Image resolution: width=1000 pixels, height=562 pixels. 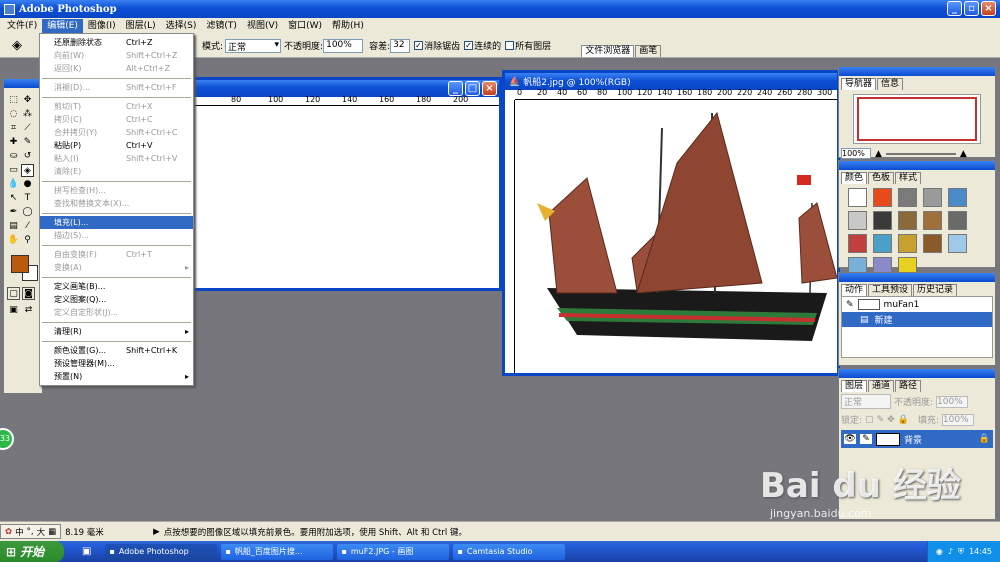 I want to click on shape-icon: ◯, so click(x=27, y=212).